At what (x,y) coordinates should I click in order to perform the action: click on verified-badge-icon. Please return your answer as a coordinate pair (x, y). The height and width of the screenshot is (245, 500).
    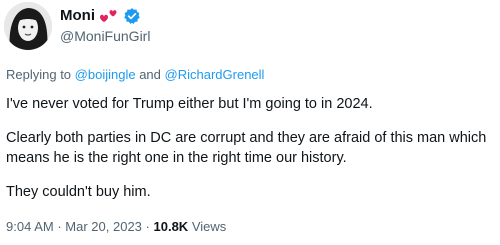
    Looking at the image, I should click on (132, 16).